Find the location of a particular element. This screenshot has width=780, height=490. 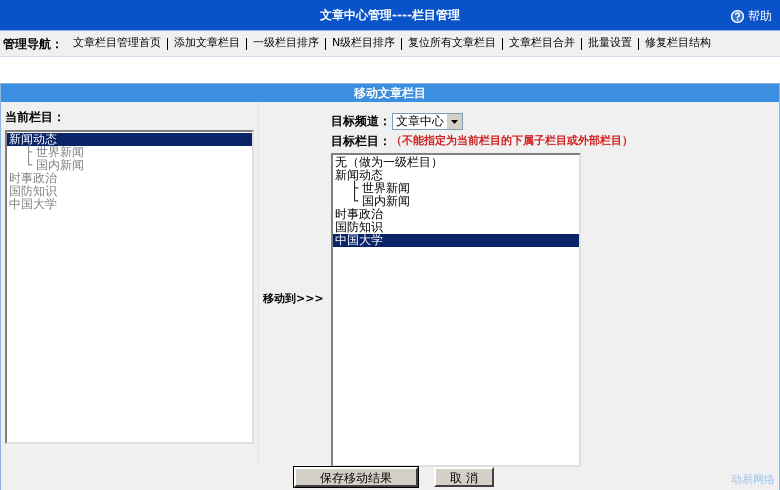

list-option: ├ 世界新闻 is located at coordinates (456, 188).